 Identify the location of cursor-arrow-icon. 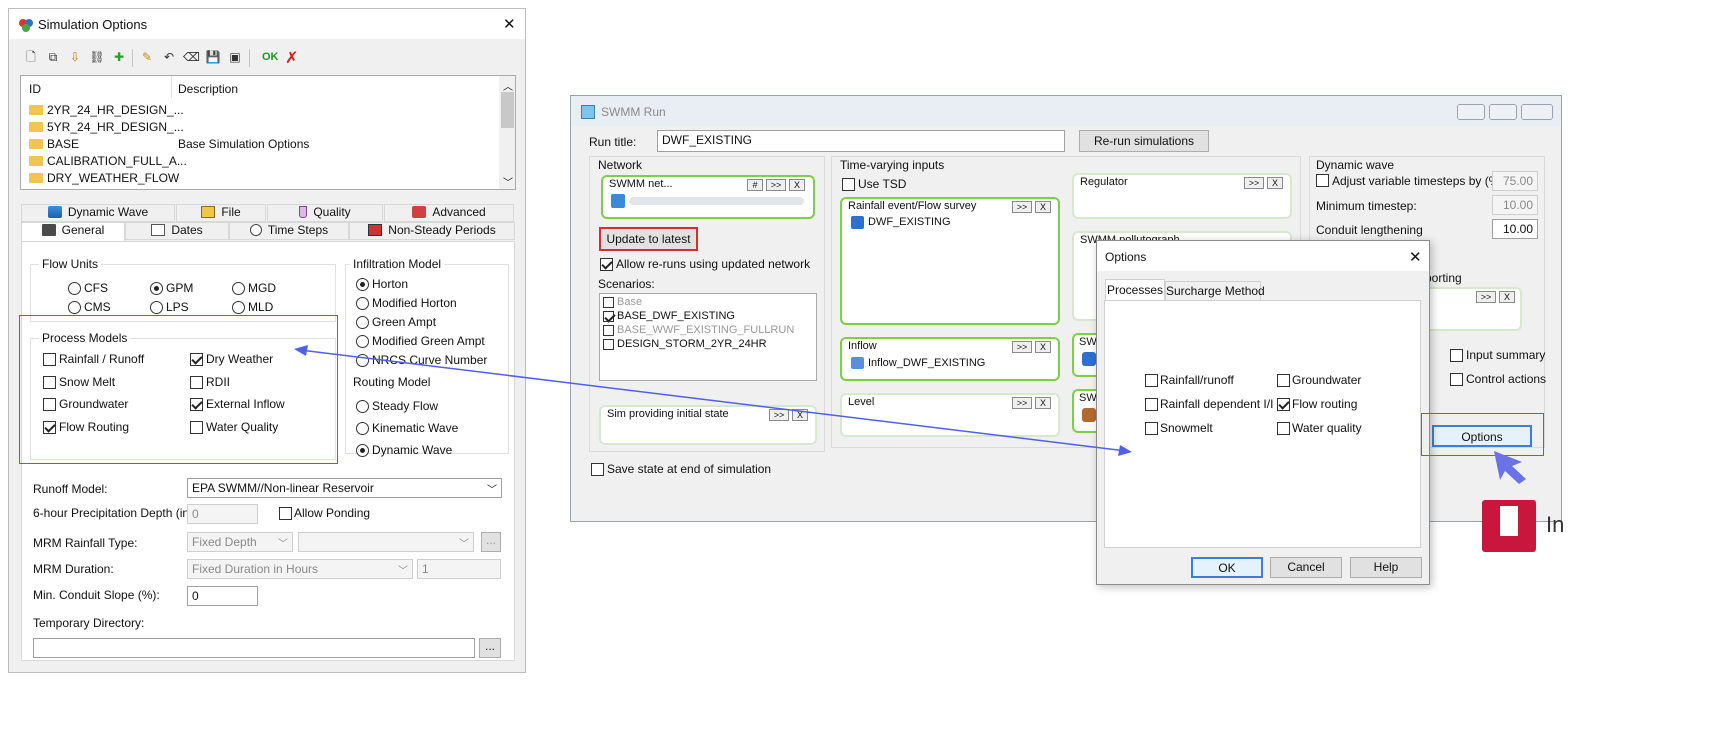
(1510, 467).